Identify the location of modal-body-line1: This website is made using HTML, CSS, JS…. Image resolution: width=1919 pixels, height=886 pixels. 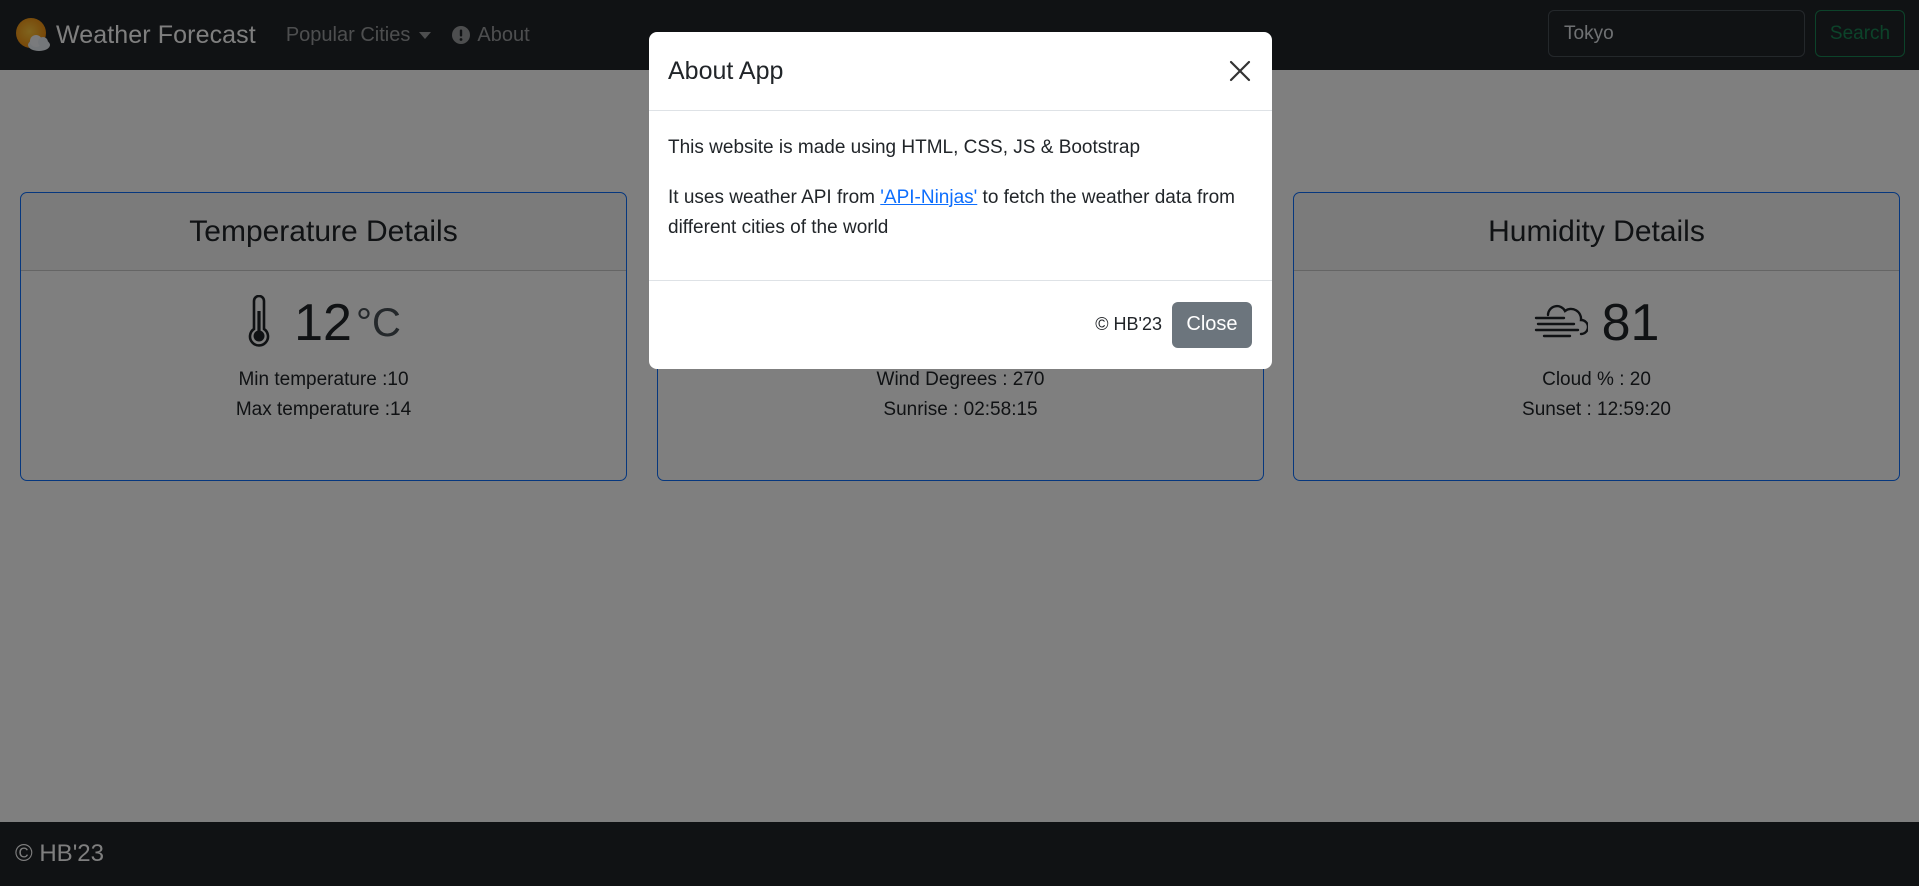
(904, 147).